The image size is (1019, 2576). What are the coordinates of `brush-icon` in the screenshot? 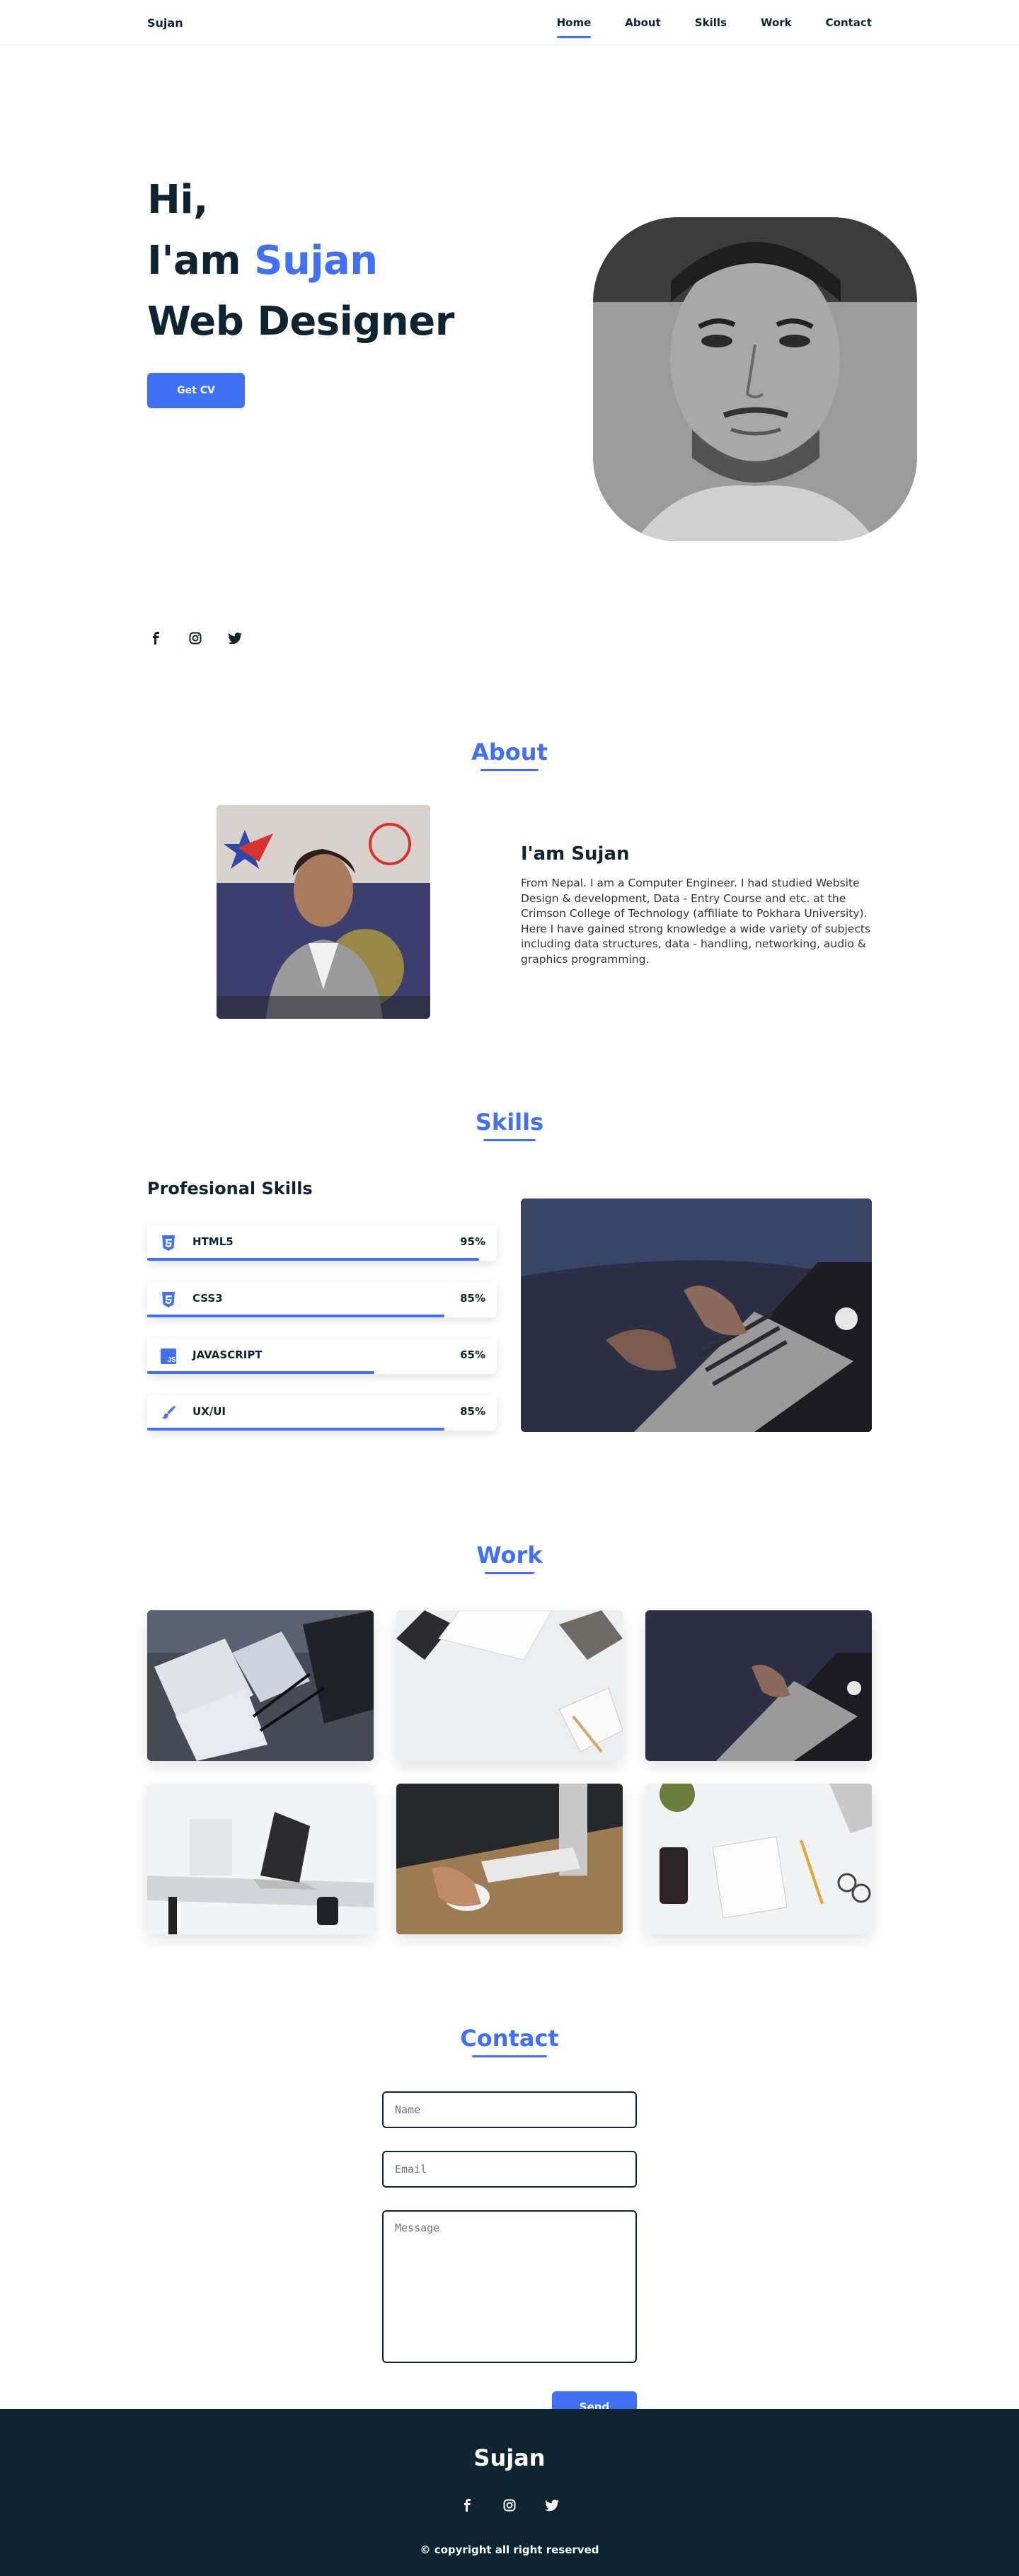 It's located at (168, 1412).